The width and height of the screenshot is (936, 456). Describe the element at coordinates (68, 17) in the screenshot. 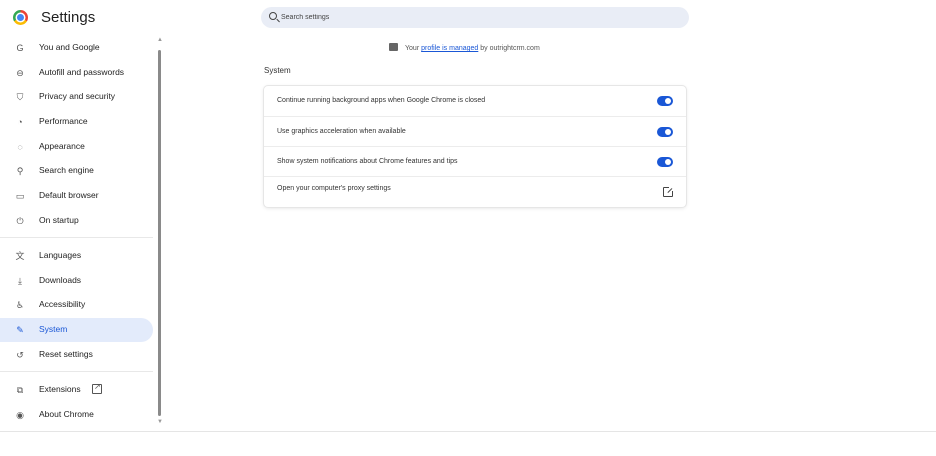

I see `page-title: Settings` at that location.